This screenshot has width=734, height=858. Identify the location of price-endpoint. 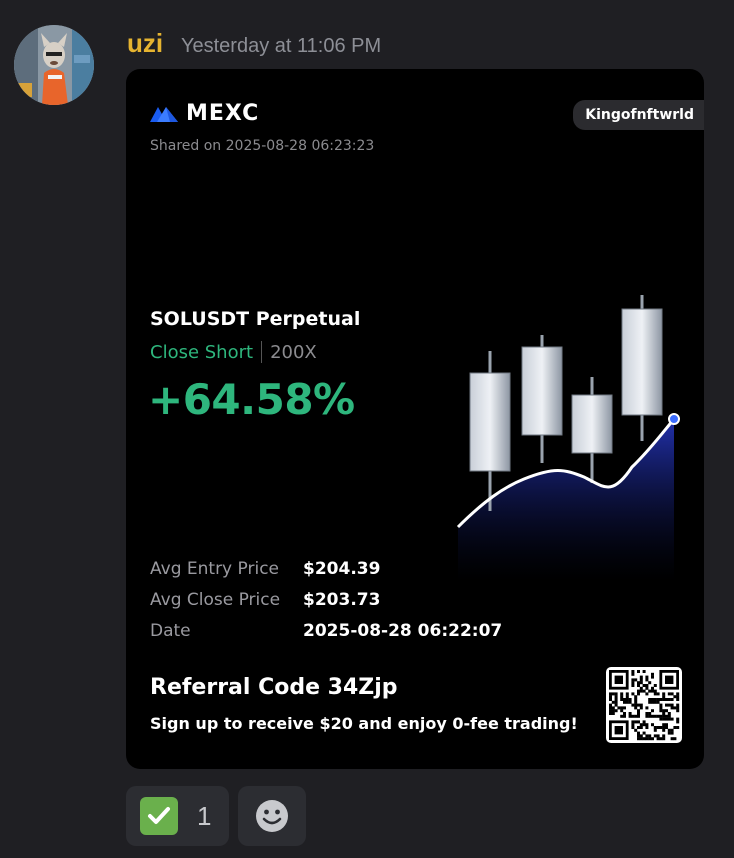
(674, 419).